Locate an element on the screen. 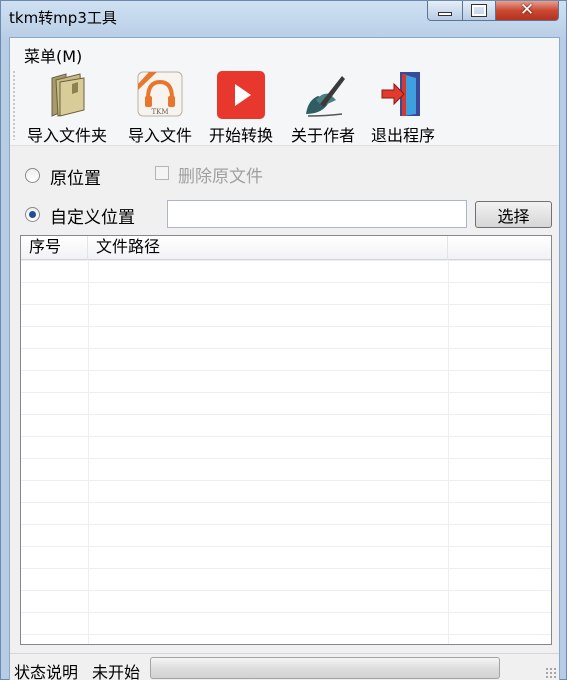  close-icon: ✕ is located at coordinates (527, 10).